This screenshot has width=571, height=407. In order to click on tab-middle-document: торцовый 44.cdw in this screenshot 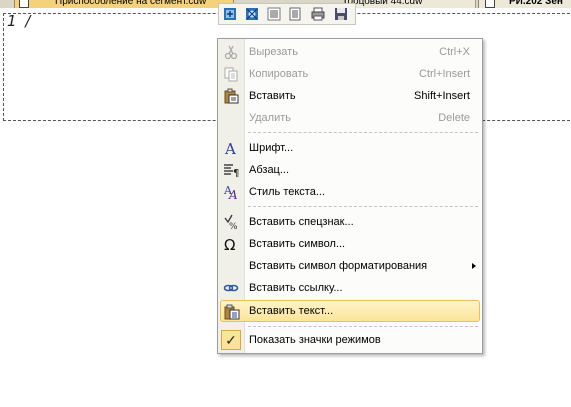, I will do `click(410, 4)`.